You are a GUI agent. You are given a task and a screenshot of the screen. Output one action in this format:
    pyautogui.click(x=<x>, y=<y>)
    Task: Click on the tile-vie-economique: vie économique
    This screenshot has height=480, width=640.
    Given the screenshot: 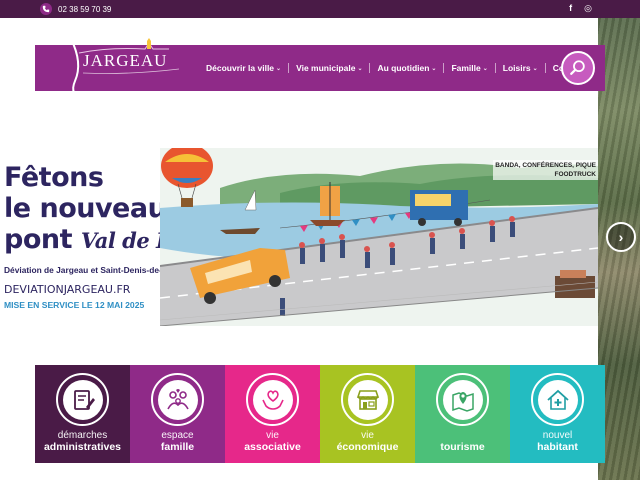 What is the action you would take?
    pyautogui.click(x=367, y=414)
    